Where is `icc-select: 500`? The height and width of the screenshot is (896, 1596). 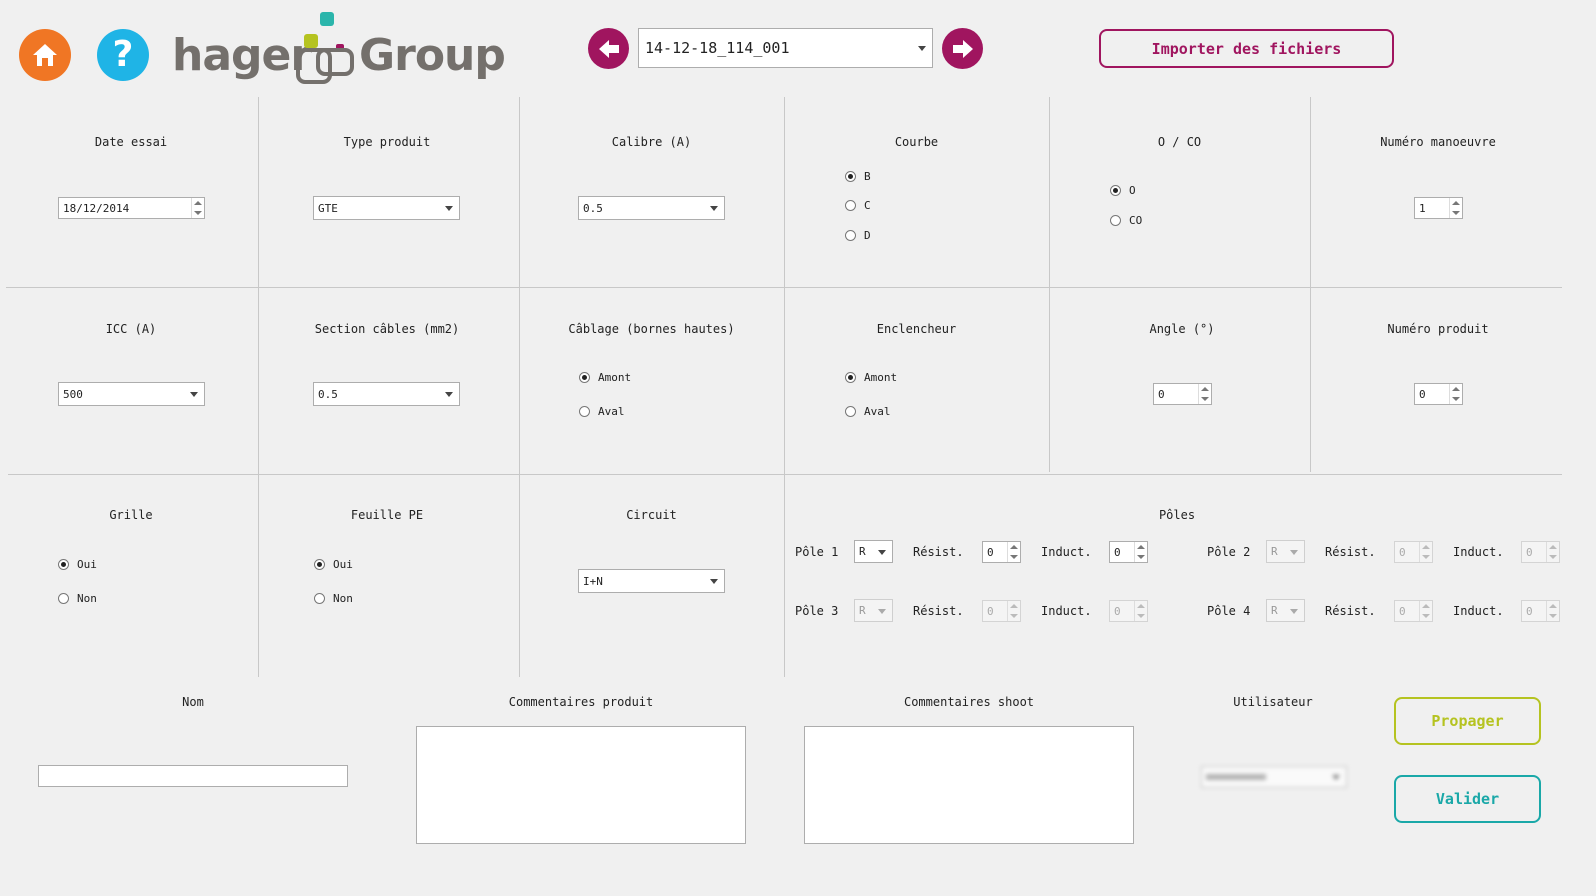 icc-select: 500 is located at coordinates (131, 394).